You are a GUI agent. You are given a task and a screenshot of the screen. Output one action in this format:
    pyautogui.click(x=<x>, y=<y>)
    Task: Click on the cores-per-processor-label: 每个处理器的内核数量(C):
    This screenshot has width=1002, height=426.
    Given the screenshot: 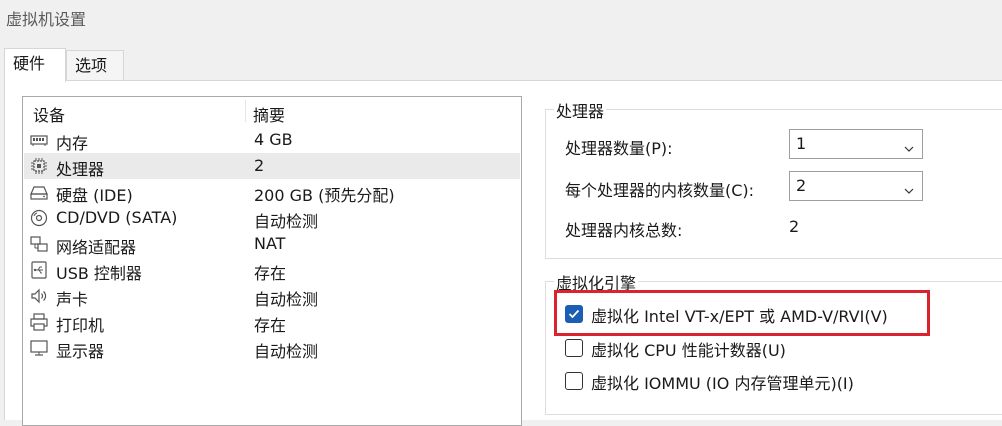 What is the action you would take?
    pyautogui.click(x=660, y=190)
    